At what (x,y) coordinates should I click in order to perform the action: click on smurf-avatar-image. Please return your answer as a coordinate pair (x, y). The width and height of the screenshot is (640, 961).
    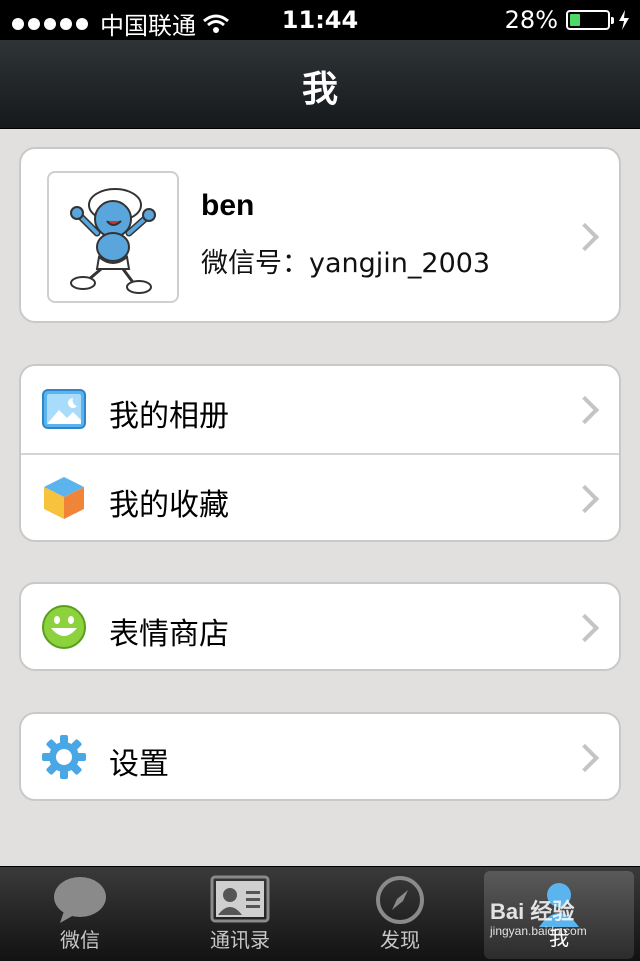
    Looking at the image, I should click on (113, 241).